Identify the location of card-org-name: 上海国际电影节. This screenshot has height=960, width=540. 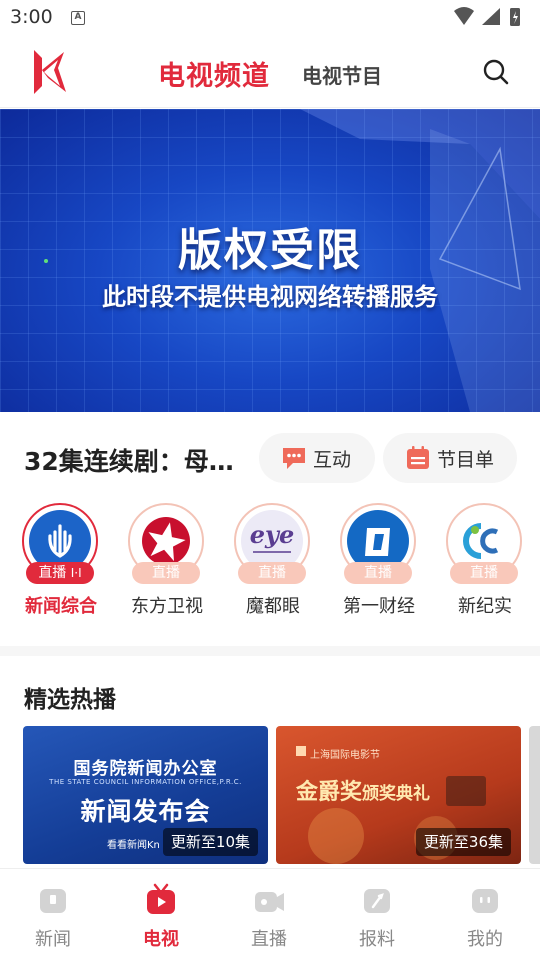
(345, 755).